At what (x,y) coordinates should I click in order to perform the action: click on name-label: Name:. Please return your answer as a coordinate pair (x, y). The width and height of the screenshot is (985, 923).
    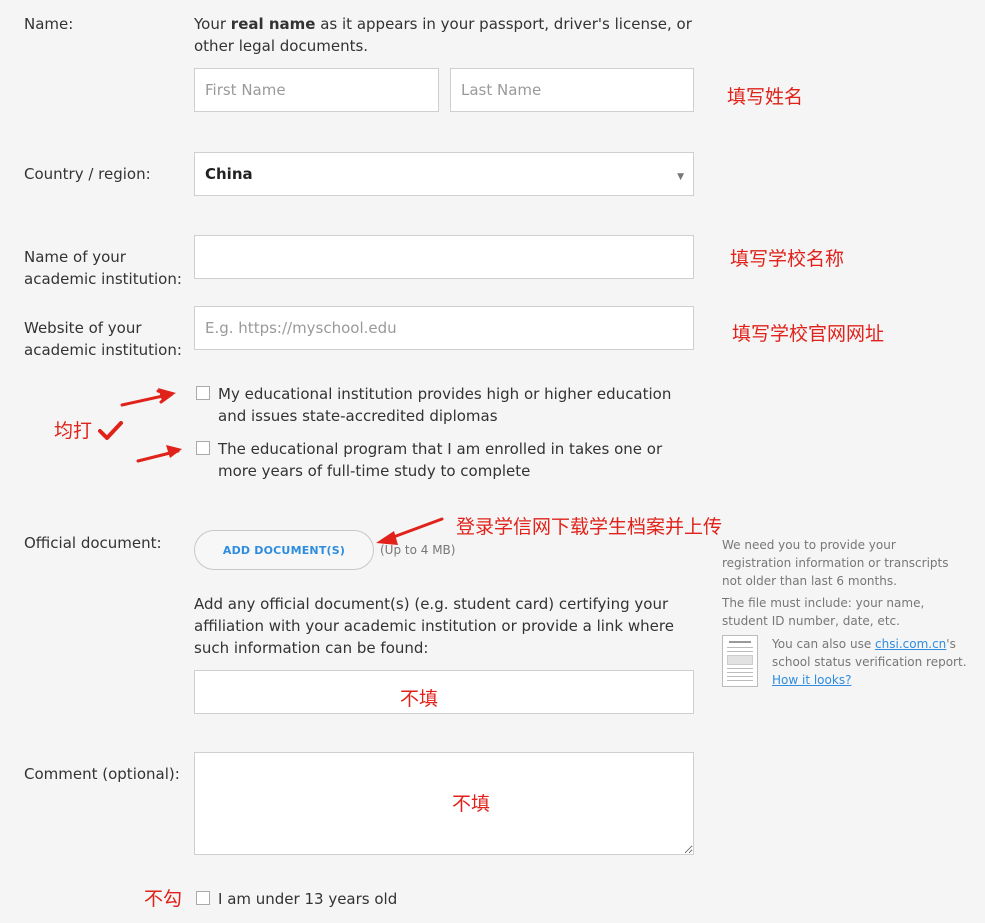
    Looking at the image, I should click on (49, 24).